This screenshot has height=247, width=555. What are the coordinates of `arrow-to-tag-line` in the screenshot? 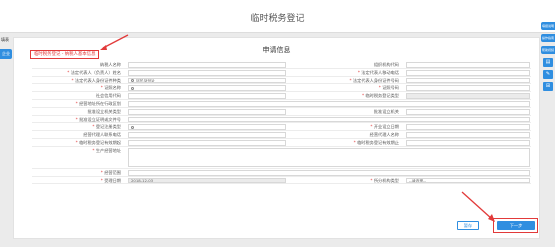 It's located at (115, 41).